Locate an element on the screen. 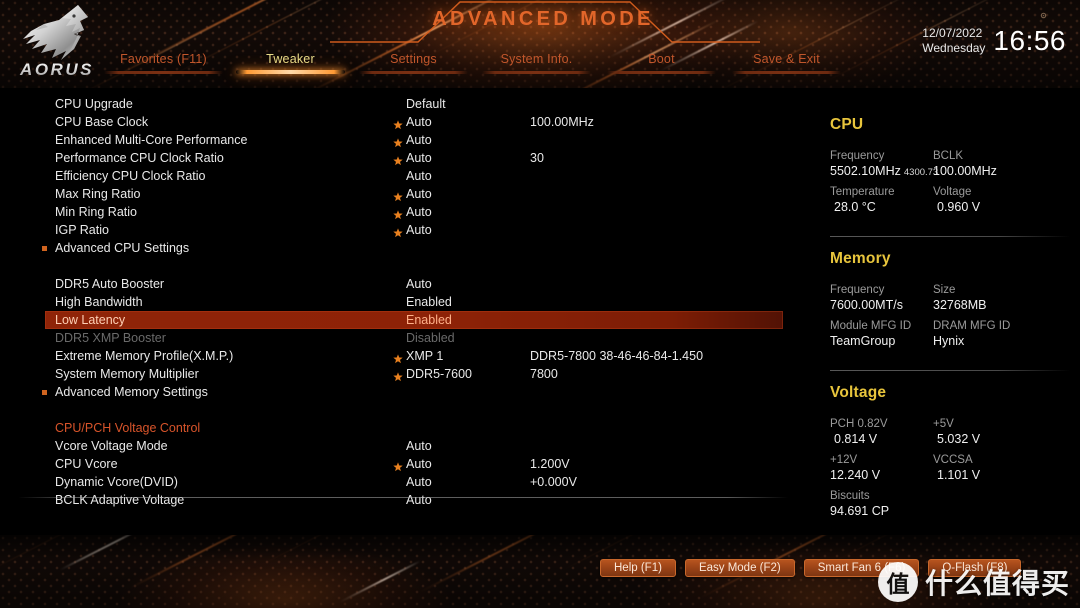 The height and width of the screenshot is (608, 1080). row-label: Advanced Memory Settings is located at coordinates (131, 392).